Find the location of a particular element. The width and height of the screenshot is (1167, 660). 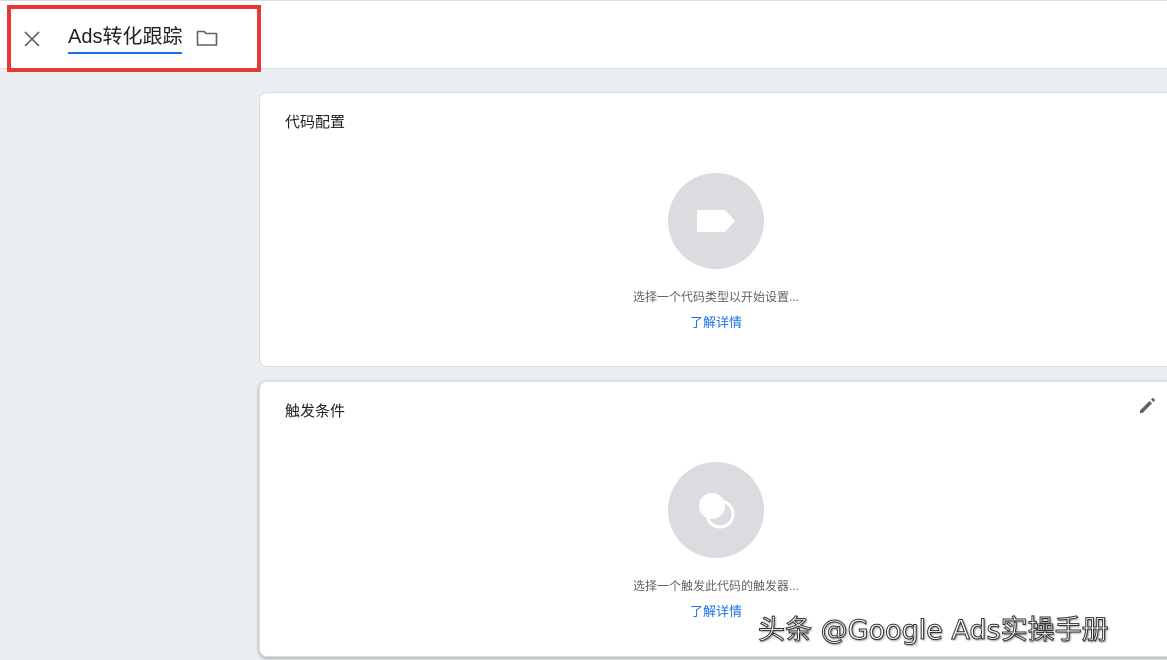

trigger-placeholder is located at coordinates (716, 510).